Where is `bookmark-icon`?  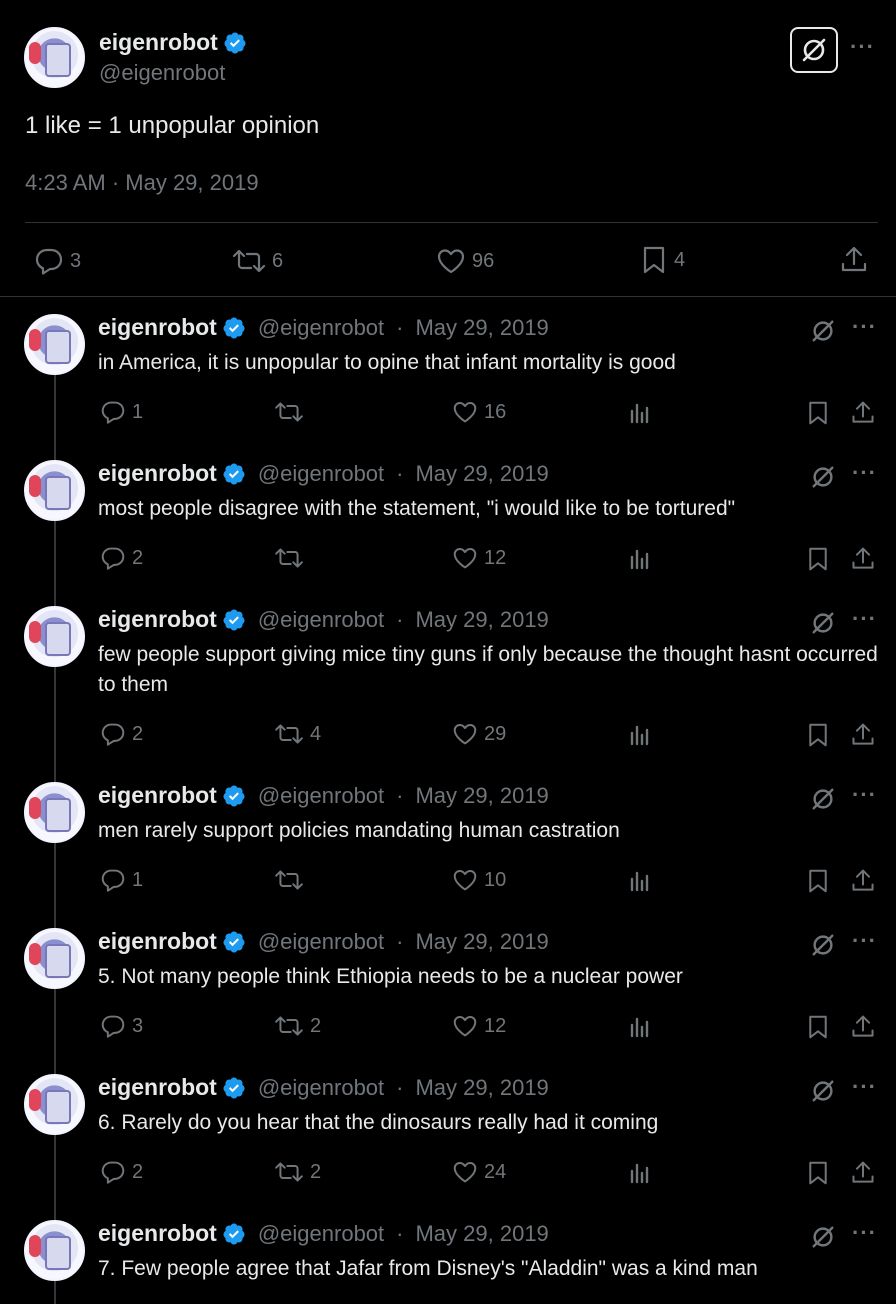 bookmark-icon is located at coordinates (818, 1173).